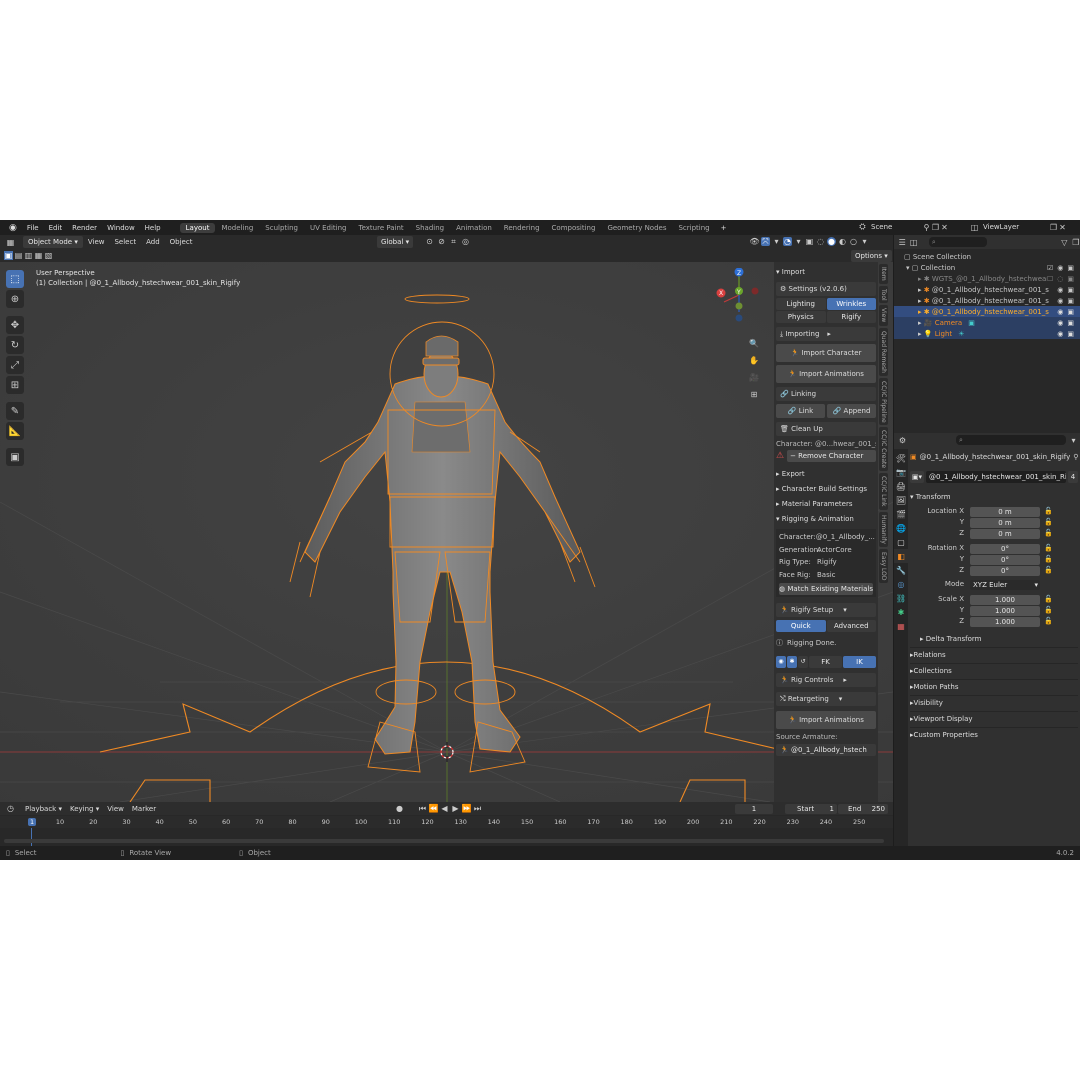  I want to click on cursor-tool-icon: ⊕, so click(15, 299).